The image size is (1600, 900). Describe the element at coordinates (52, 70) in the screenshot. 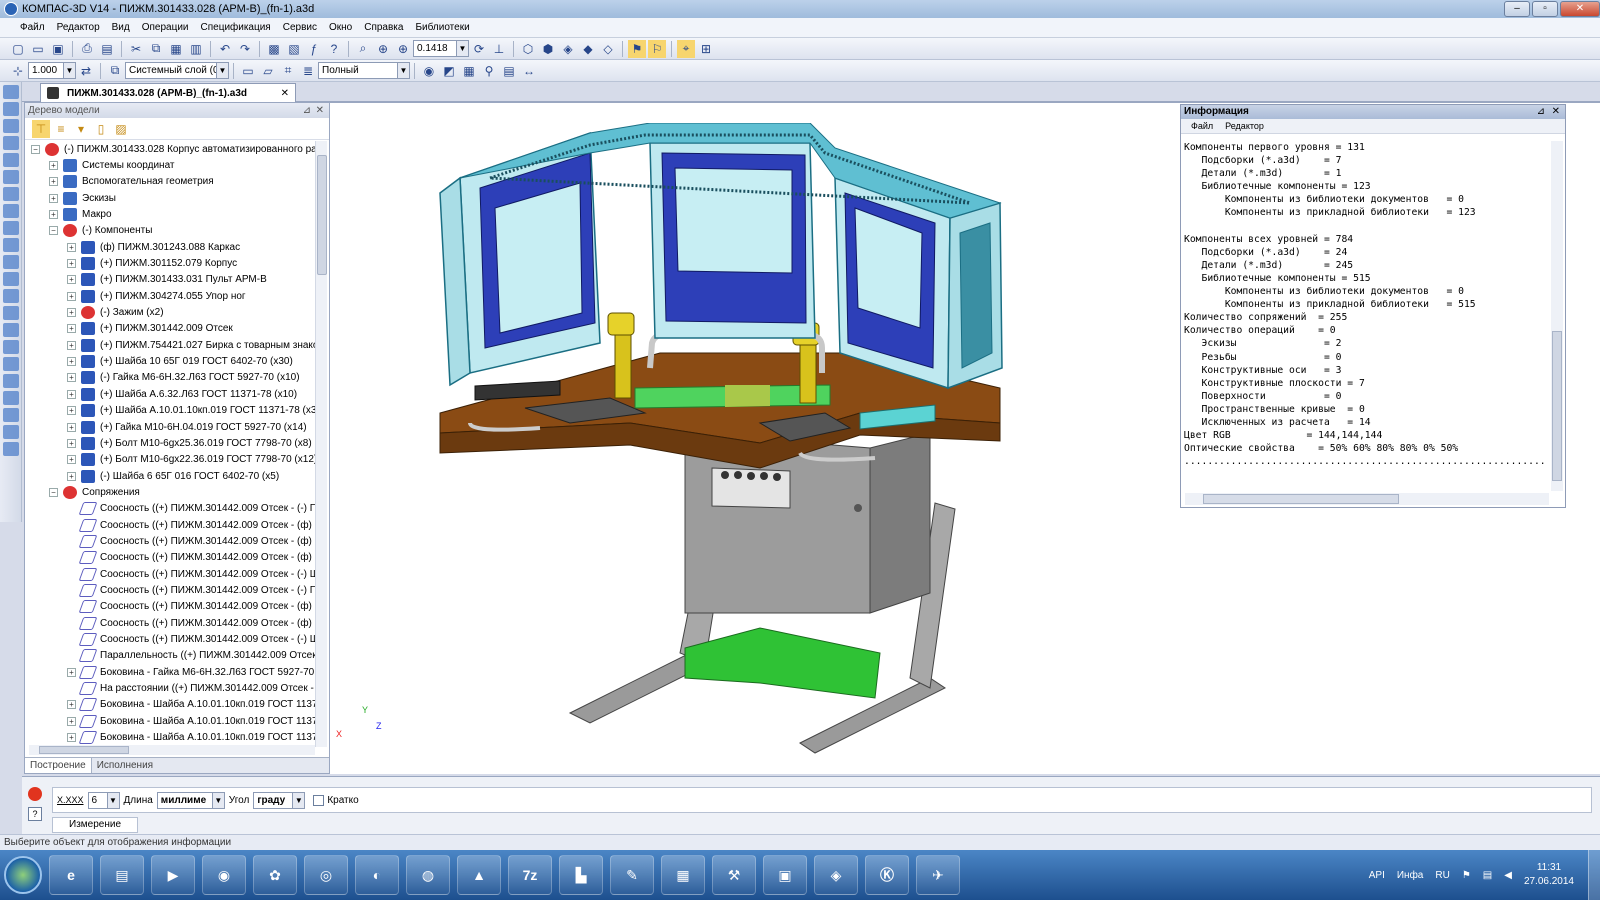

I see `step-combo: 1.000 ▼` at that location.